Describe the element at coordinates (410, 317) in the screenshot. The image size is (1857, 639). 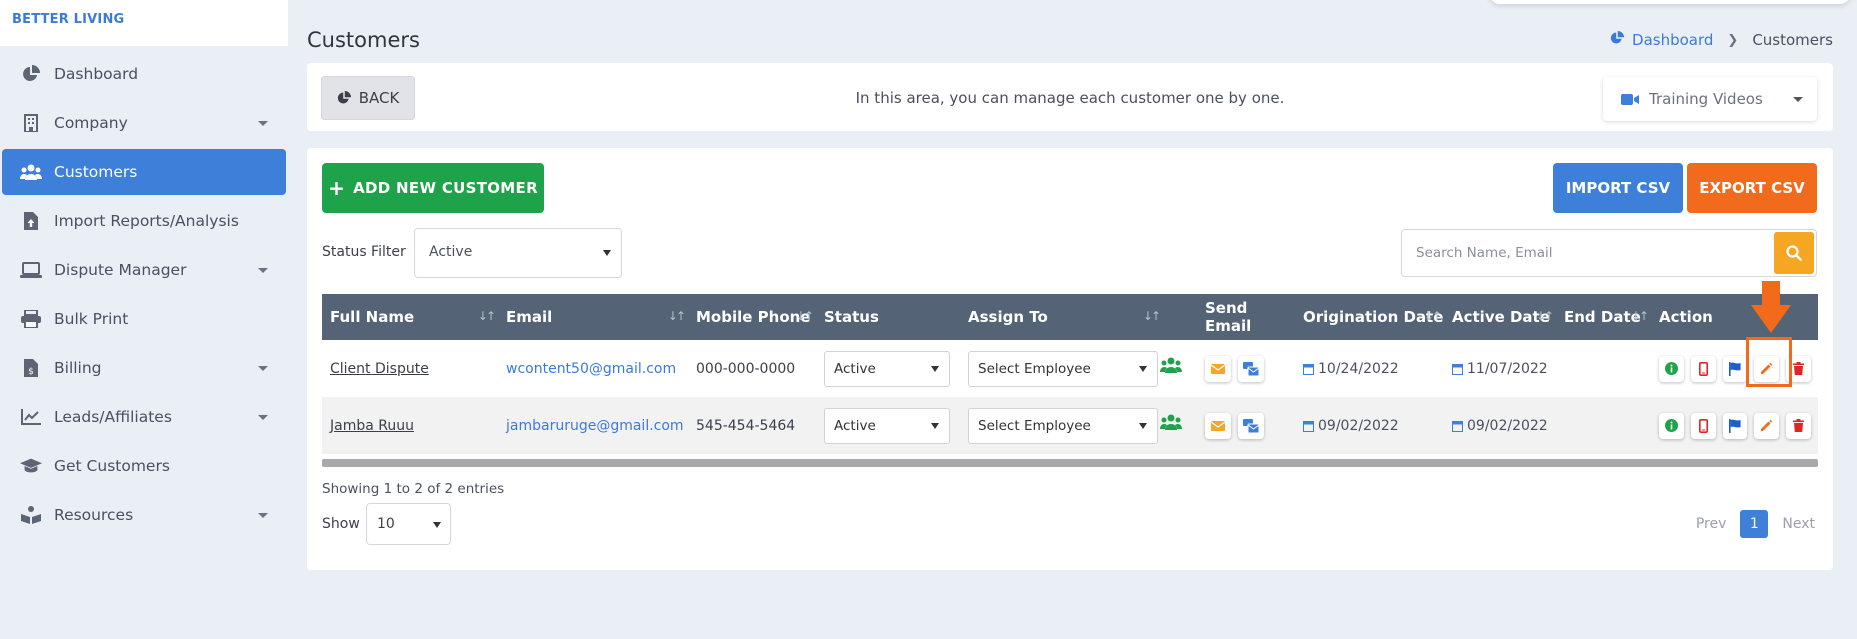
I see `column-header-full-name: Full Name ↓↑` at that location.